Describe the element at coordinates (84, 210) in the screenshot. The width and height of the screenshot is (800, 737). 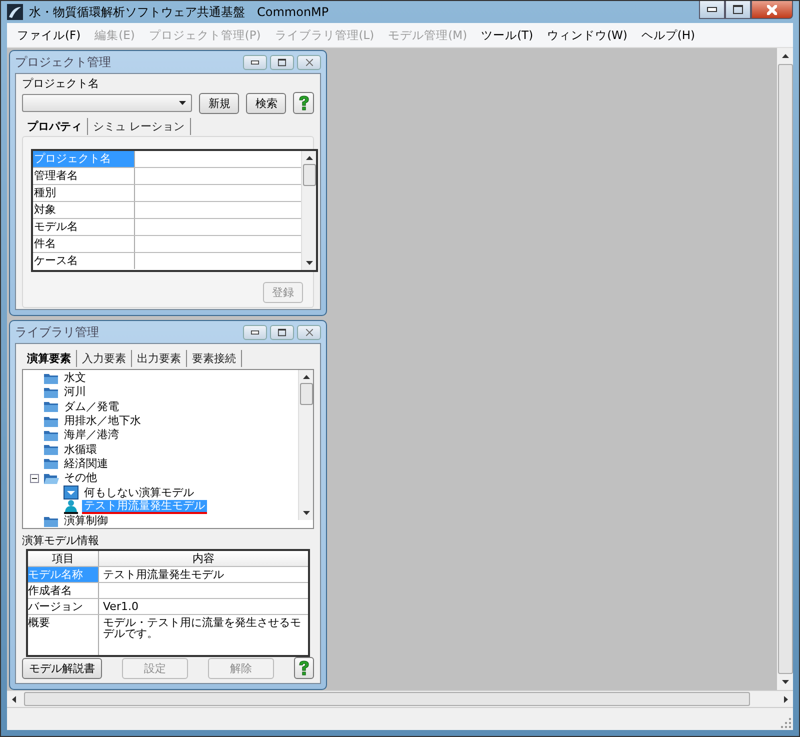
I see `property-name: 対象` at that location.